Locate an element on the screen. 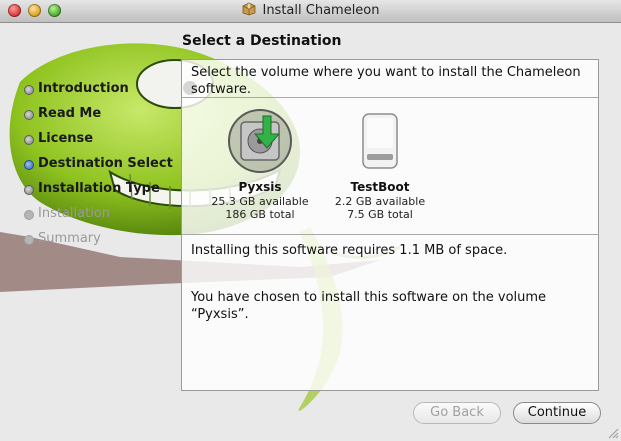 This screenshot has height=441, width=621. continue-button: Continue is located at coordinates (557, 413).